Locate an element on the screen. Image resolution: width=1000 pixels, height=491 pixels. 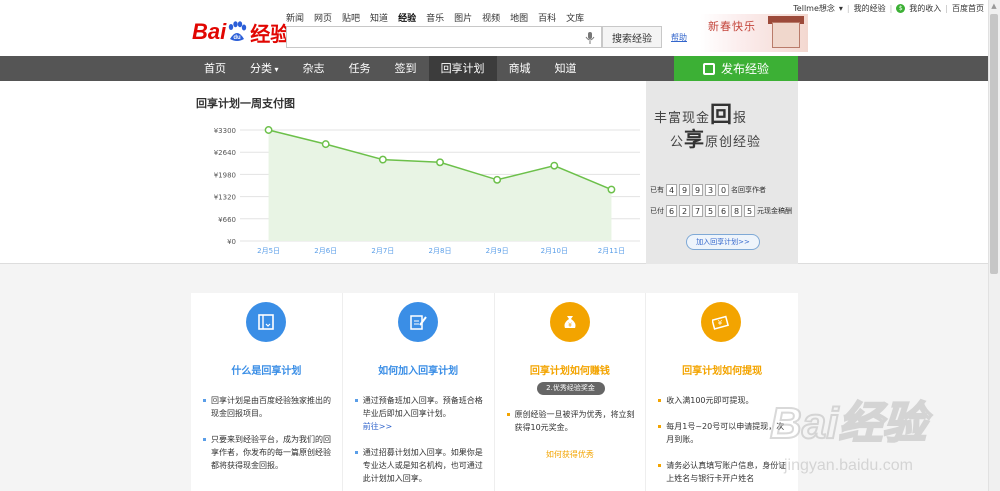
scrollbar-thumb is located at coordinates (994, 144).